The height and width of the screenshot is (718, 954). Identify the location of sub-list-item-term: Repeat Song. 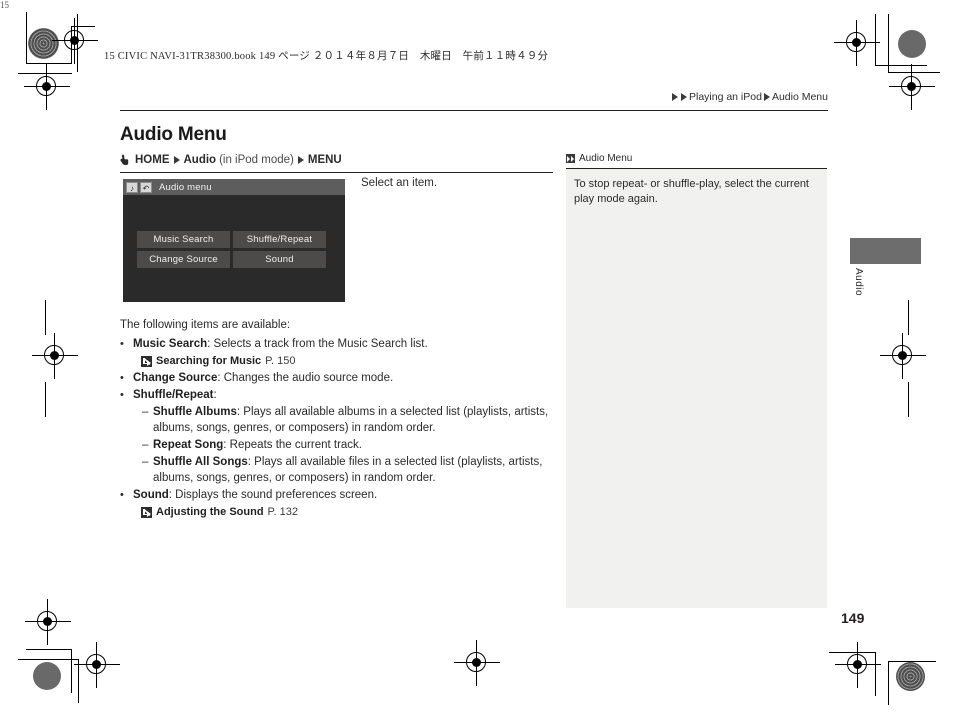
(188, 445).